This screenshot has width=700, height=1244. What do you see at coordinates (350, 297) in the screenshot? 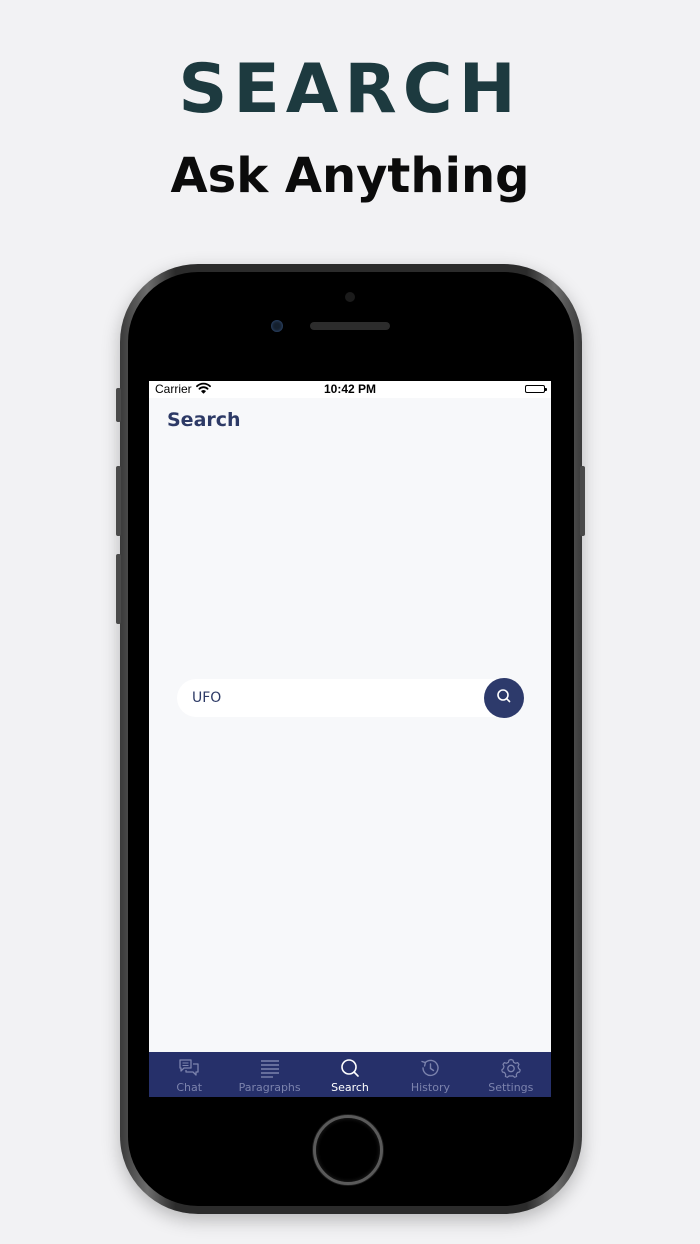
I see `front-camera` at bounding box center [350, 297].